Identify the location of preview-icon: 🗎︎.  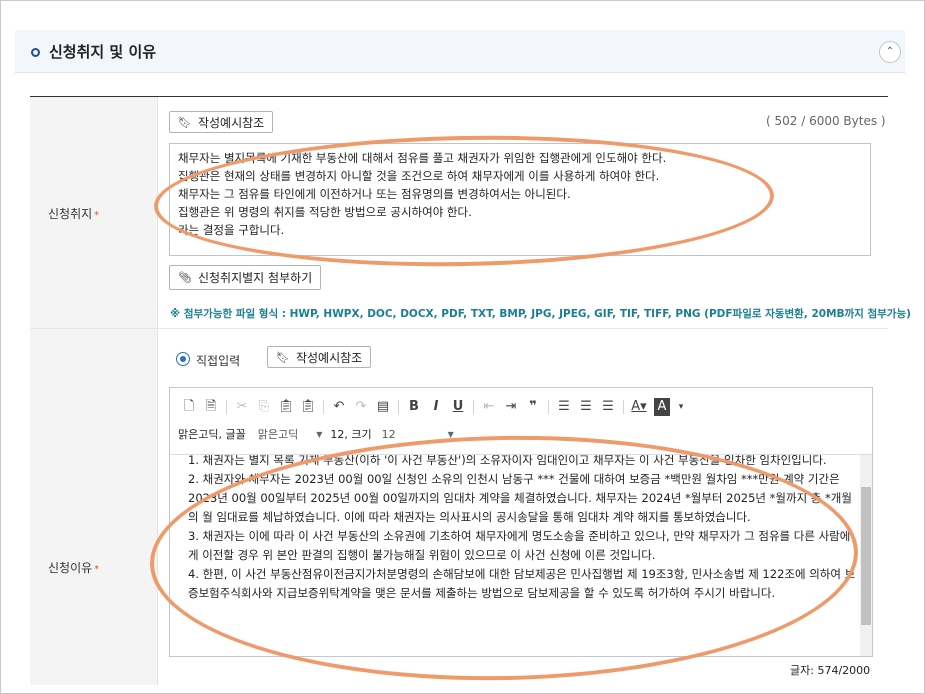
(211, 407).